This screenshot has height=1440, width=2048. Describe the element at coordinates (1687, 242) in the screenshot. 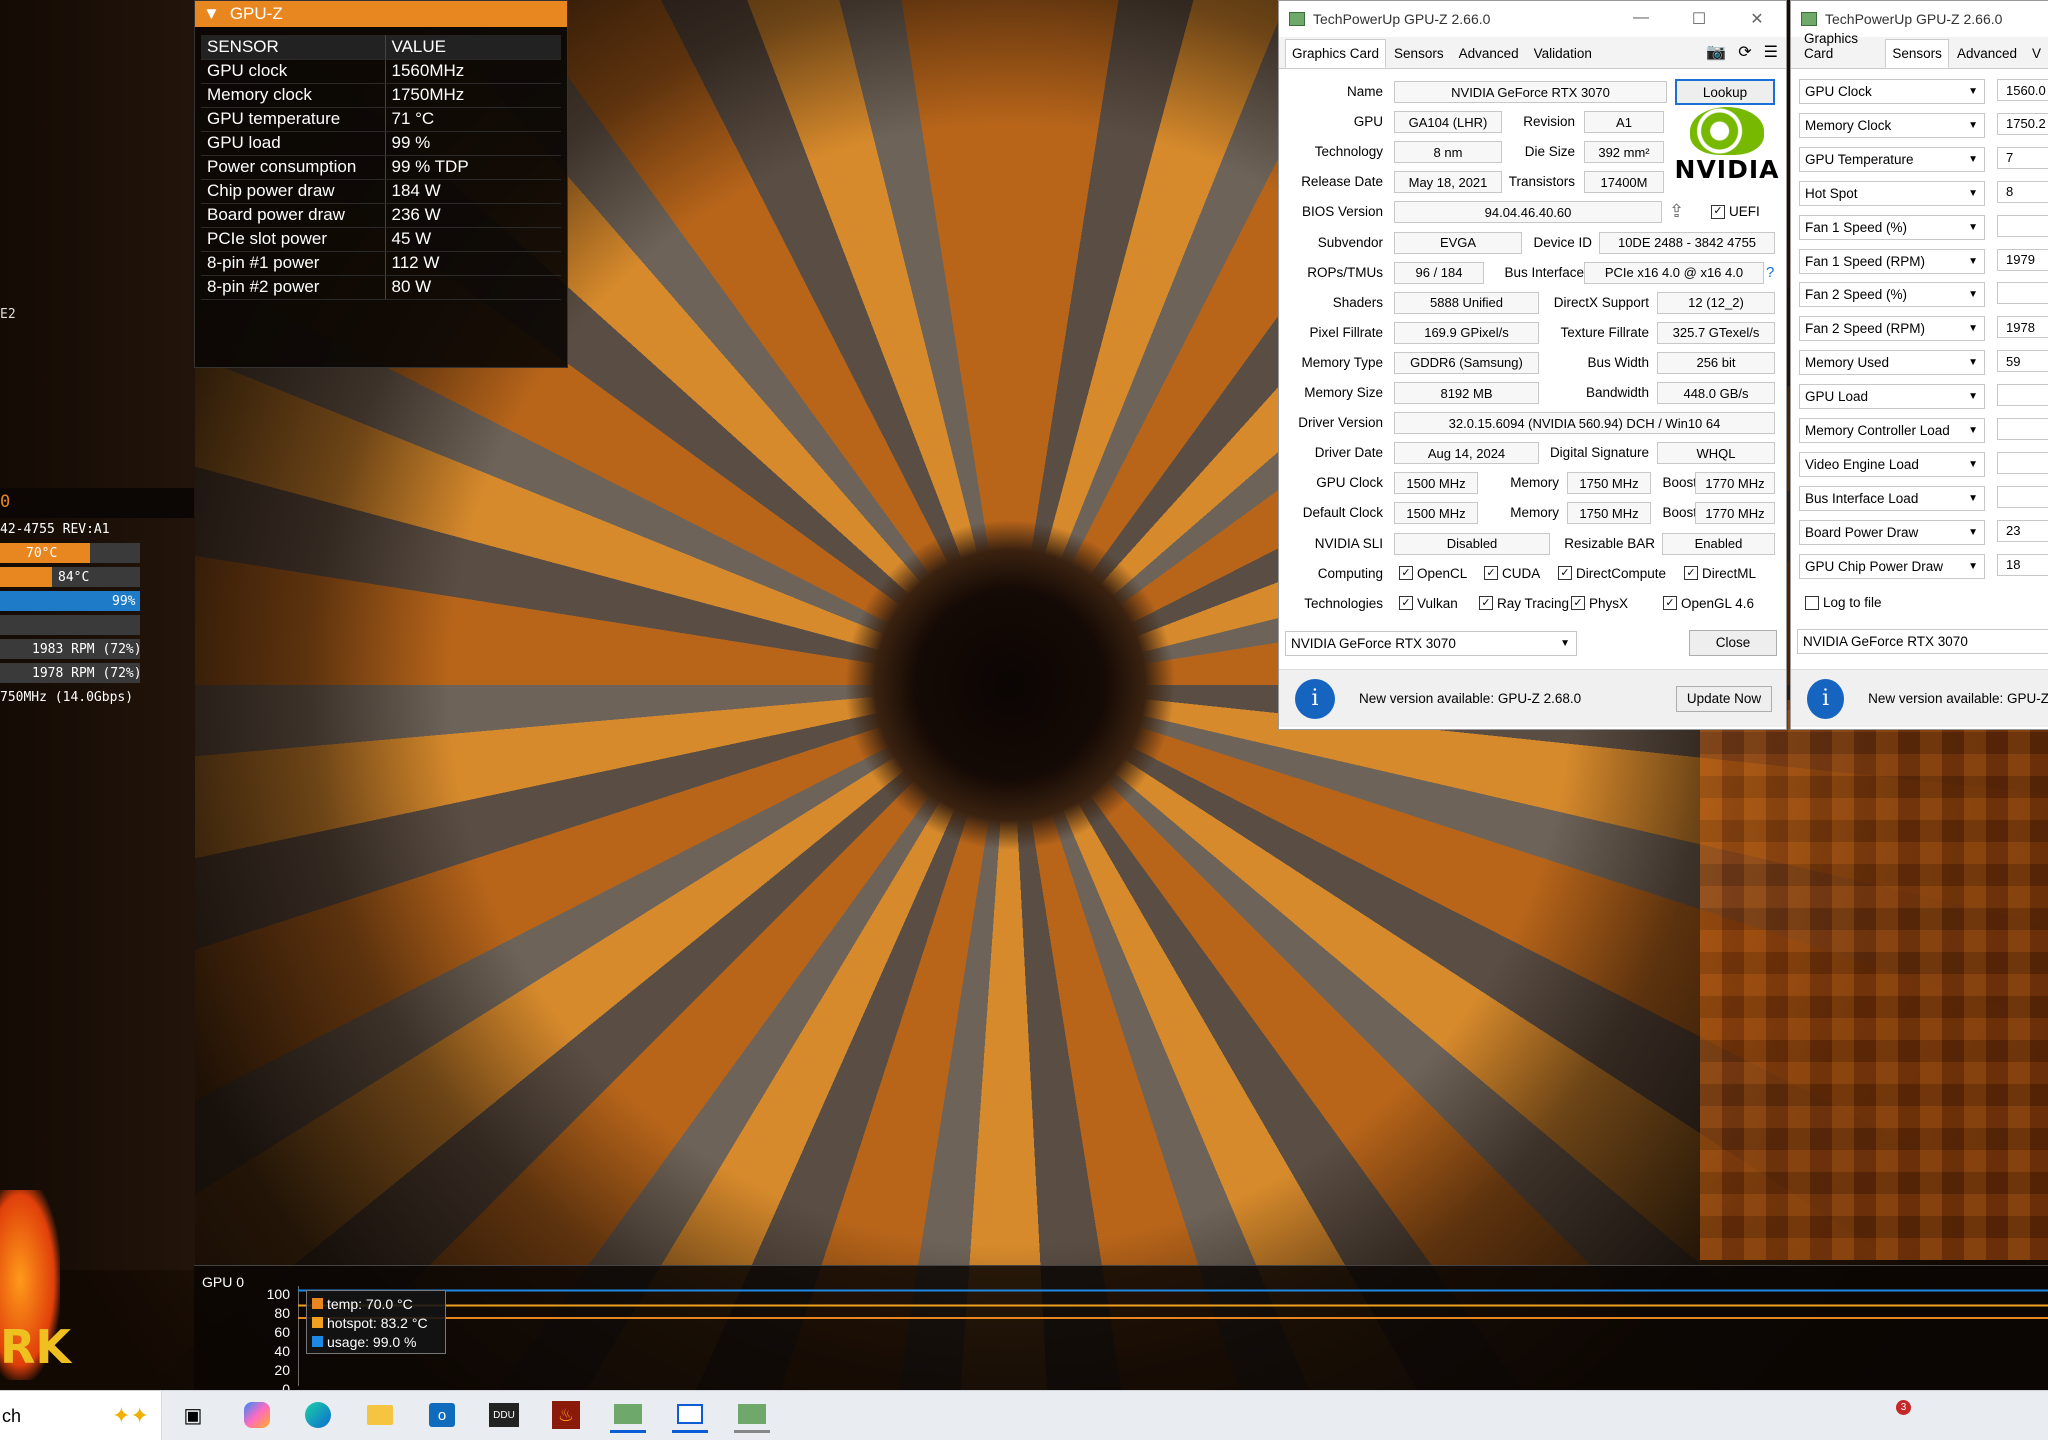

I see `field-device-id: 10DE 2488 - 3842 4755` at that location.